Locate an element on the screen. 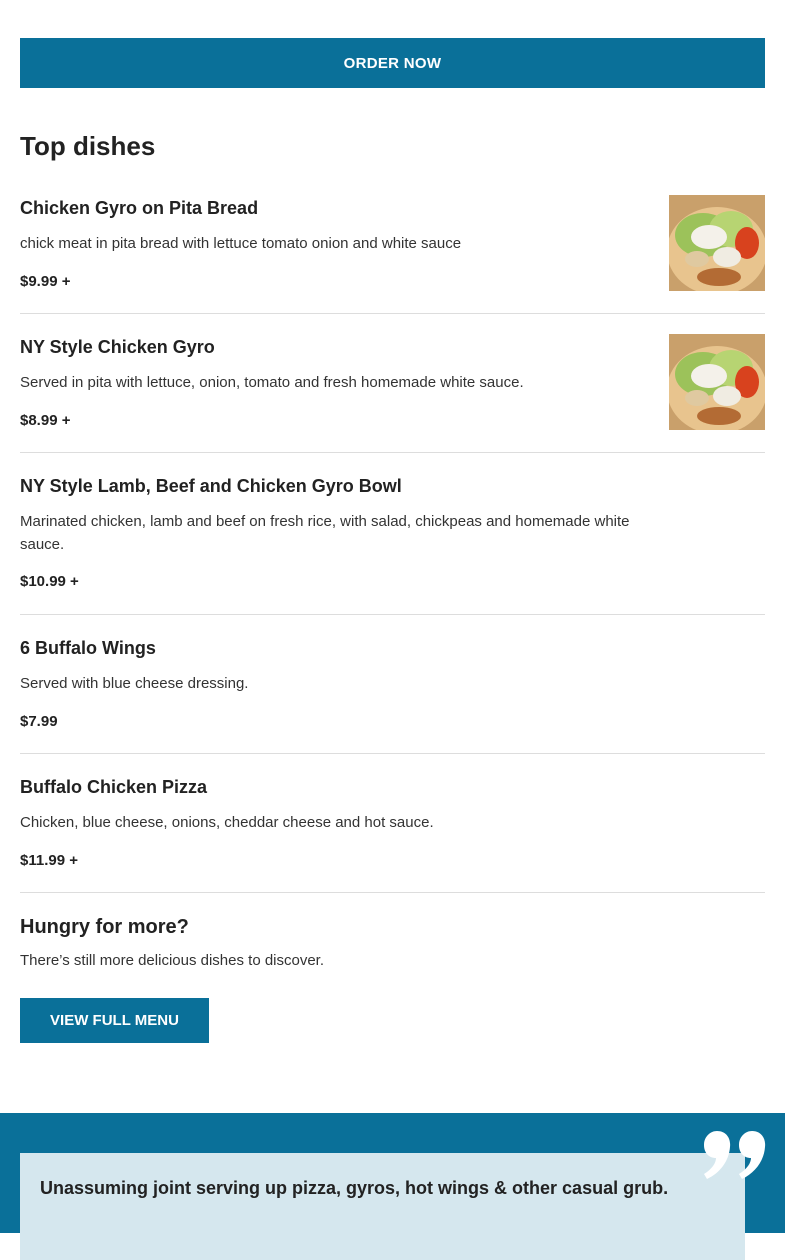 The height and width of the screenshot is (1260, 785). dish-price: $11.99 + is located at coordinates (49, 860).